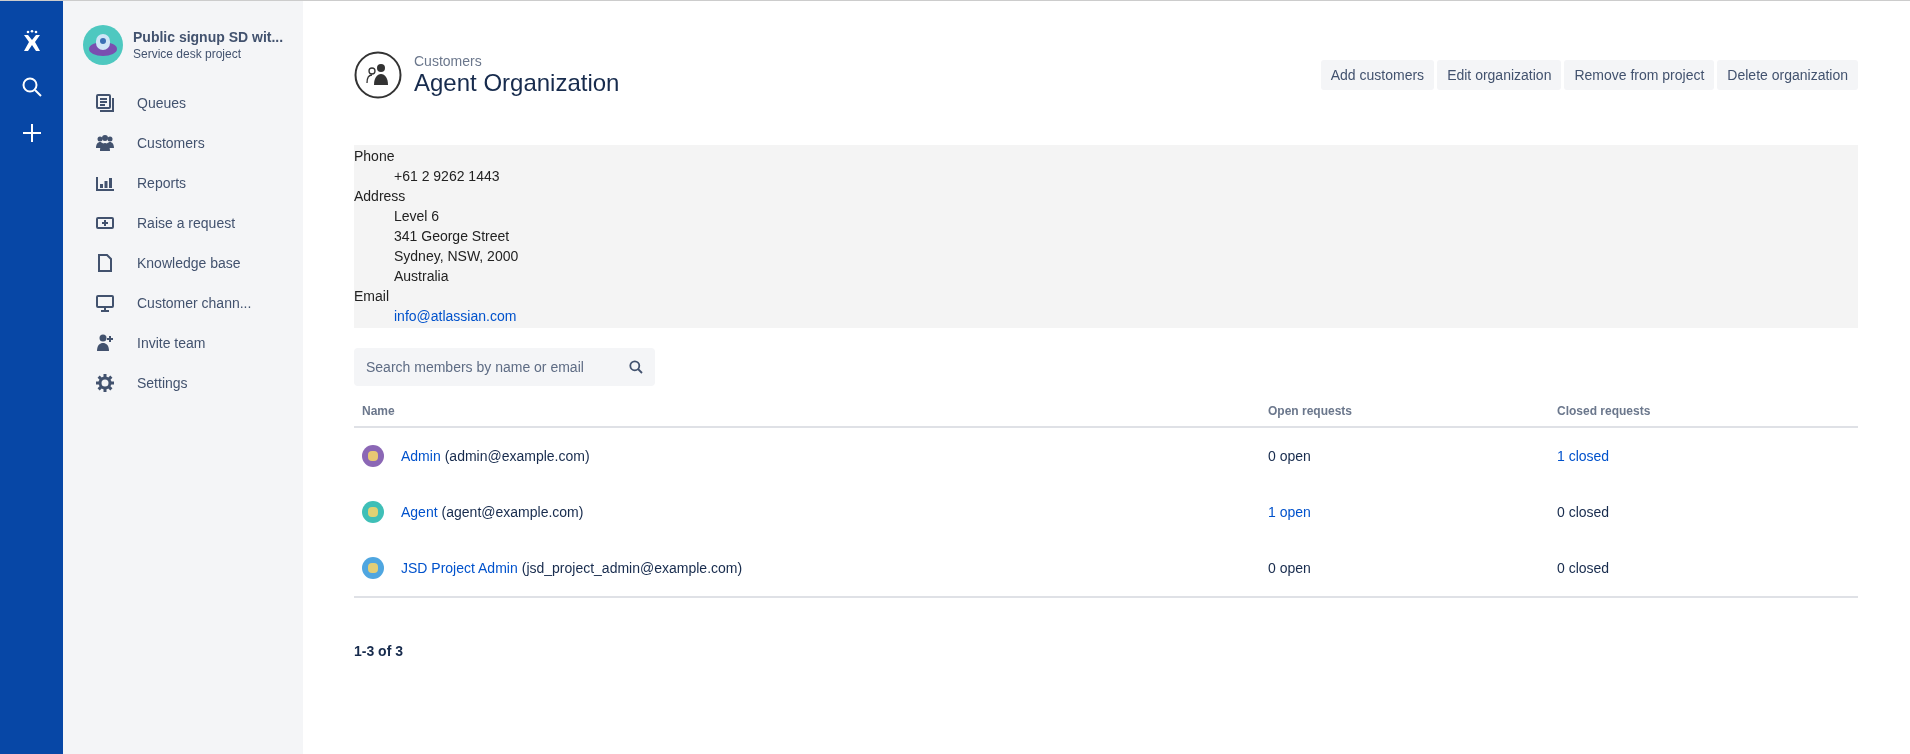  What do you see at coordinates (189, 183) in the screenshot?
I see `sidebar-item: Reports` at bounding box center [189, 183].